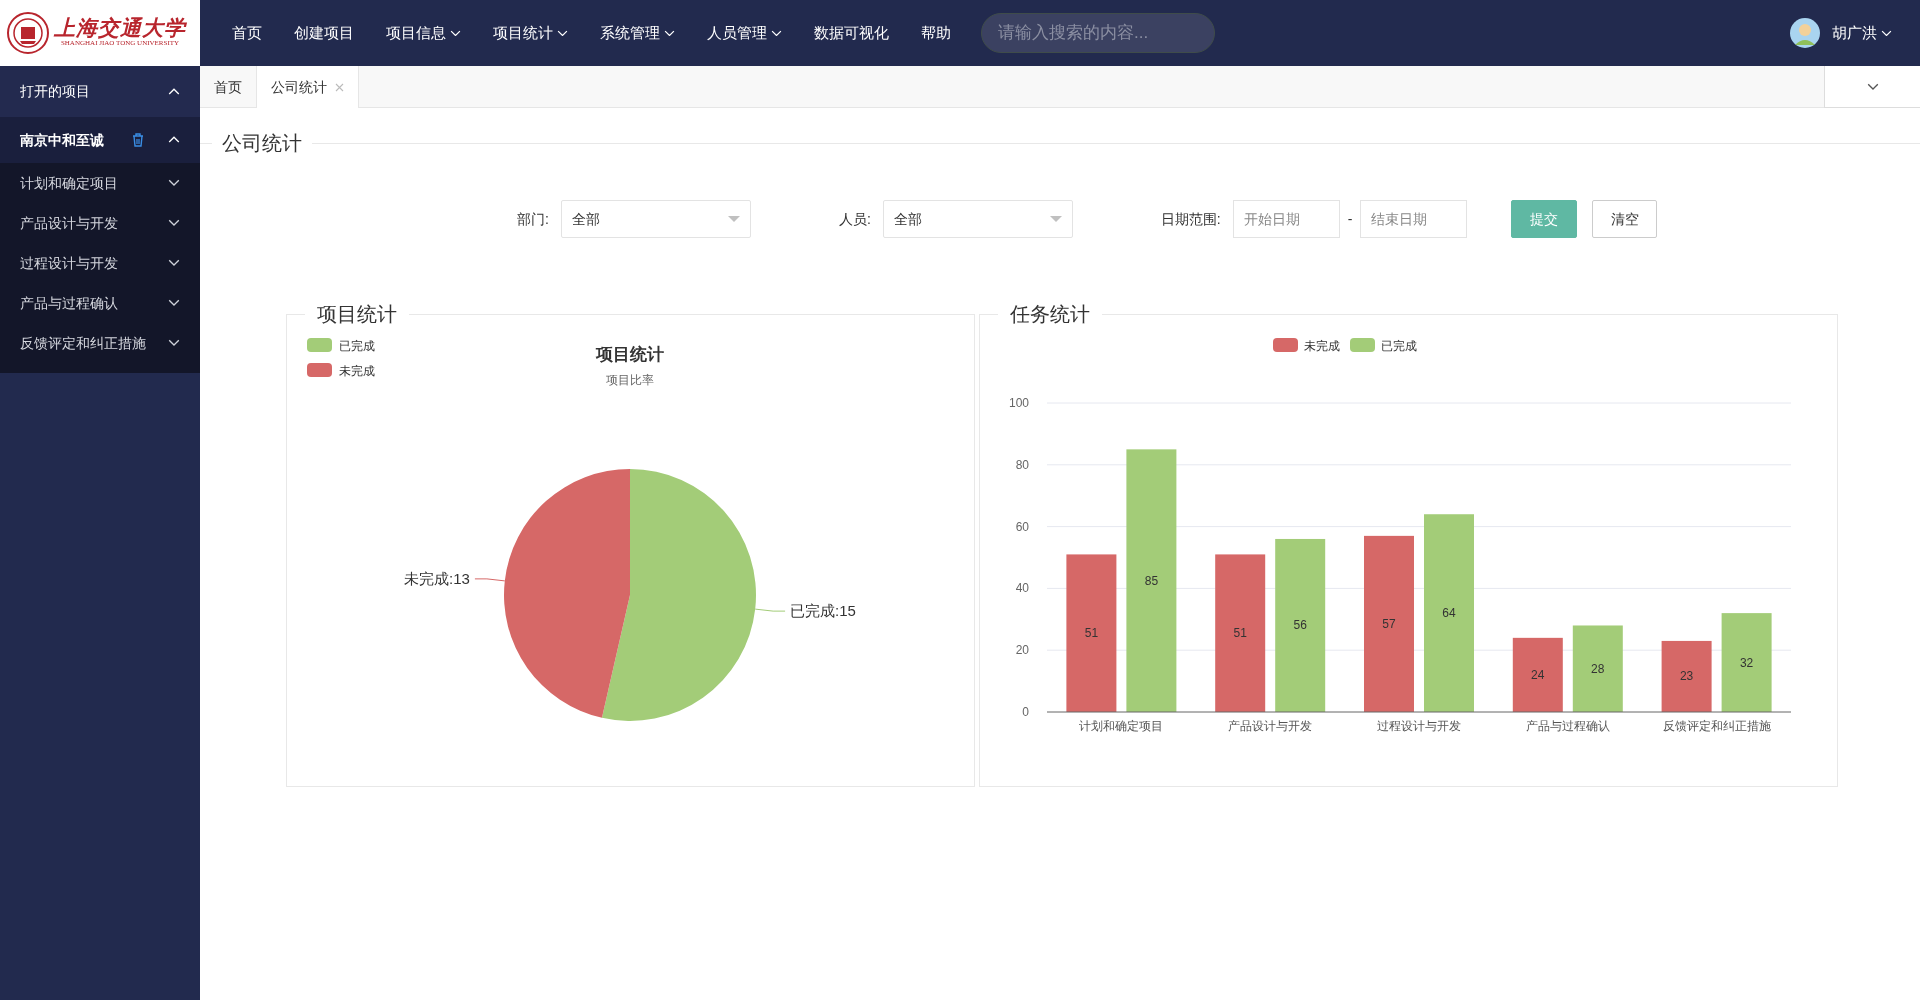 Image resolution: width=1920 pixels, height=1000 pixels. What do you see at coordinates (357, 314) in the screenshot?
I see `panel-title: 项目统计` at bounding box center [357, 314].